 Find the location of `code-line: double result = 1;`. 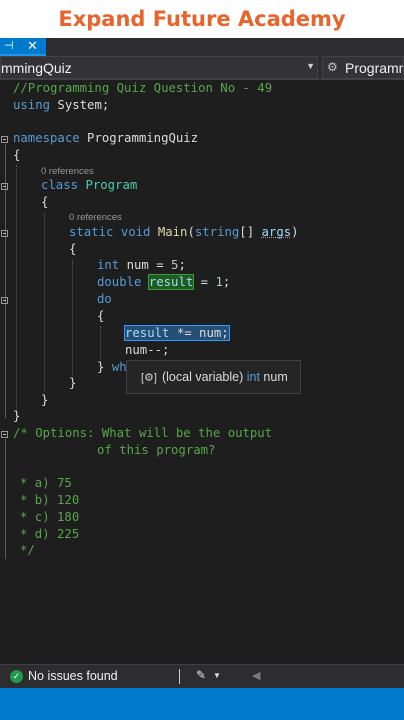

code-line: double result = 1; is located at coordinates (164, 282).